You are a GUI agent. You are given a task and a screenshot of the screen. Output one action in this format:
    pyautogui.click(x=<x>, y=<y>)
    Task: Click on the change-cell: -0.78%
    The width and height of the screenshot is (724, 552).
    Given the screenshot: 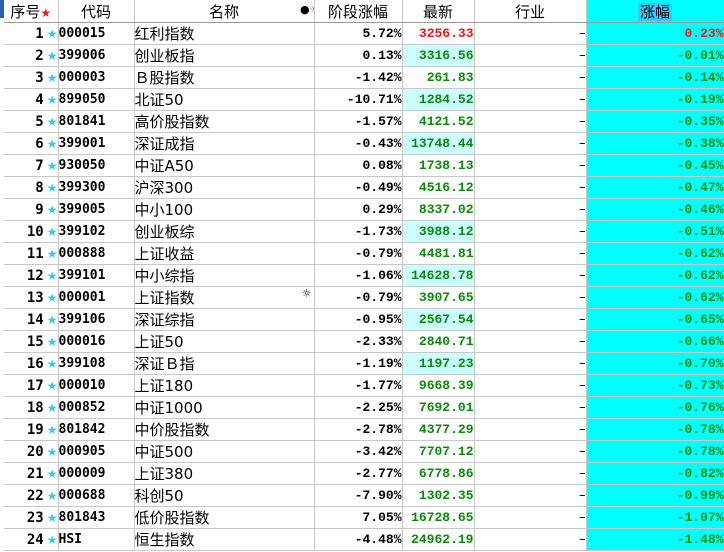 What is the action you would take?
    pyautogui.click(x=655, y=451)
    